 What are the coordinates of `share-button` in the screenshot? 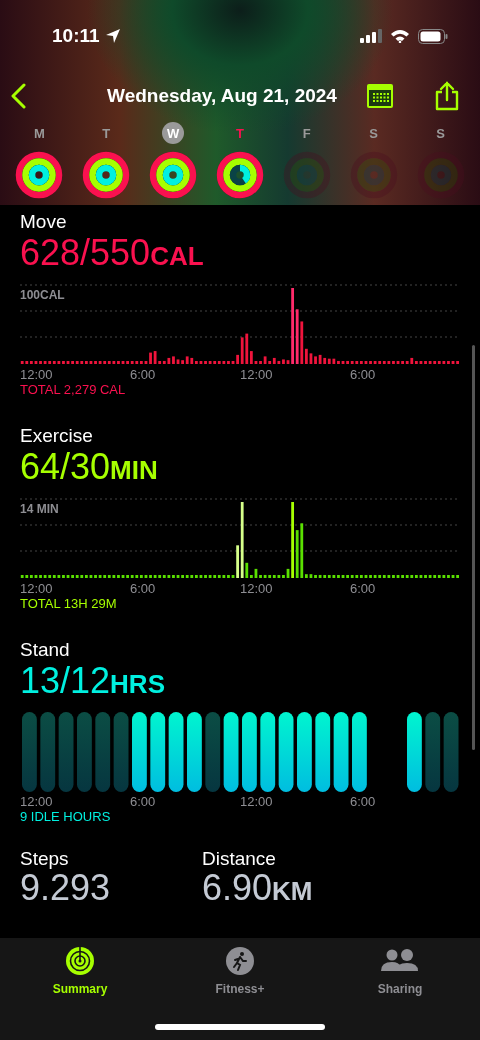 It's located at (447, 96).